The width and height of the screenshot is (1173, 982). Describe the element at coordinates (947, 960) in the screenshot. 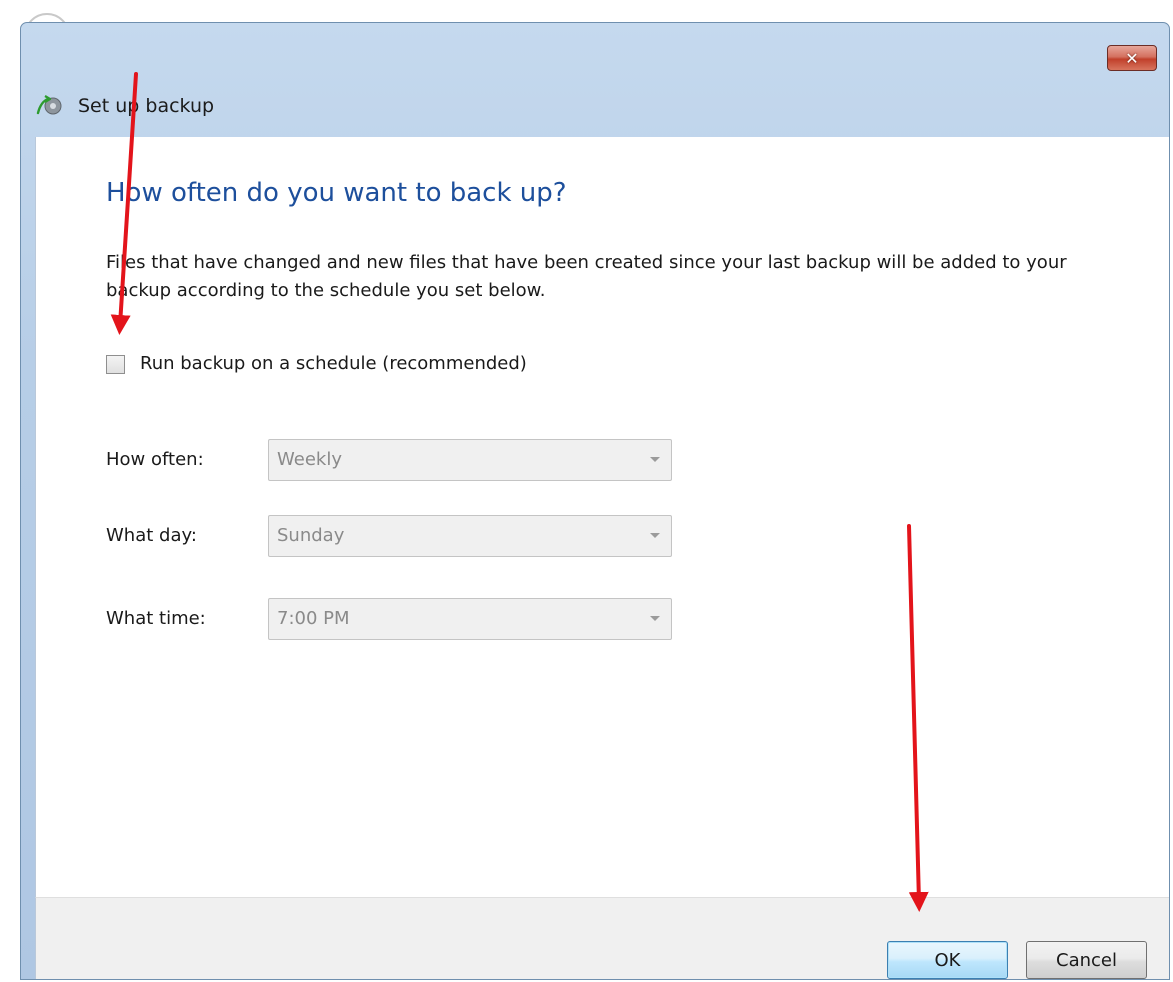

I see `ok-button: OK` at that location.